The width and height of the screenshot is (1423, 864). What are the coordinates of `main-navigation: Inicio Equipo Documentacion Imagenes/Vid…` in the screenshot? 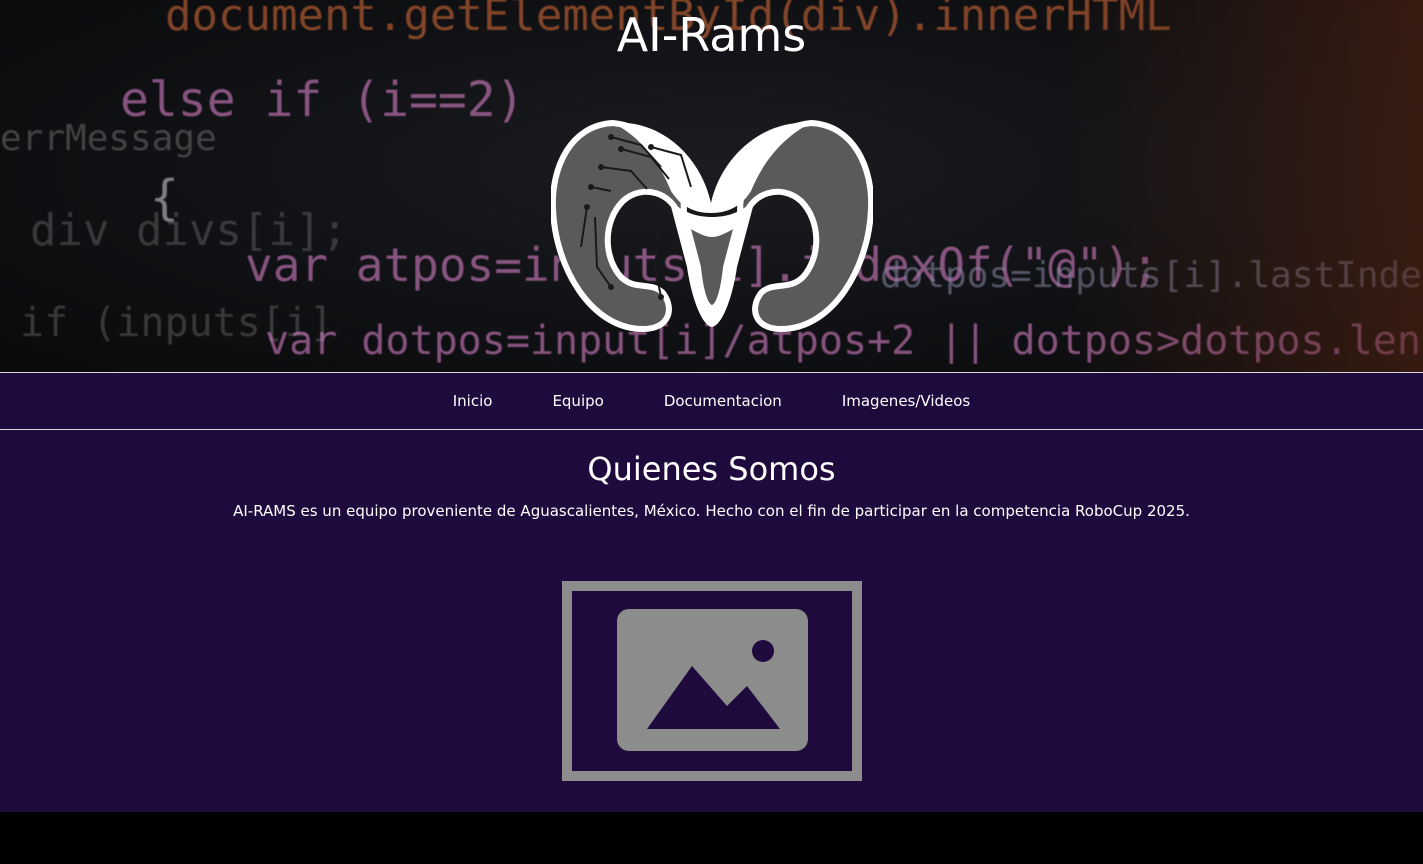 It's located at (711, 401).